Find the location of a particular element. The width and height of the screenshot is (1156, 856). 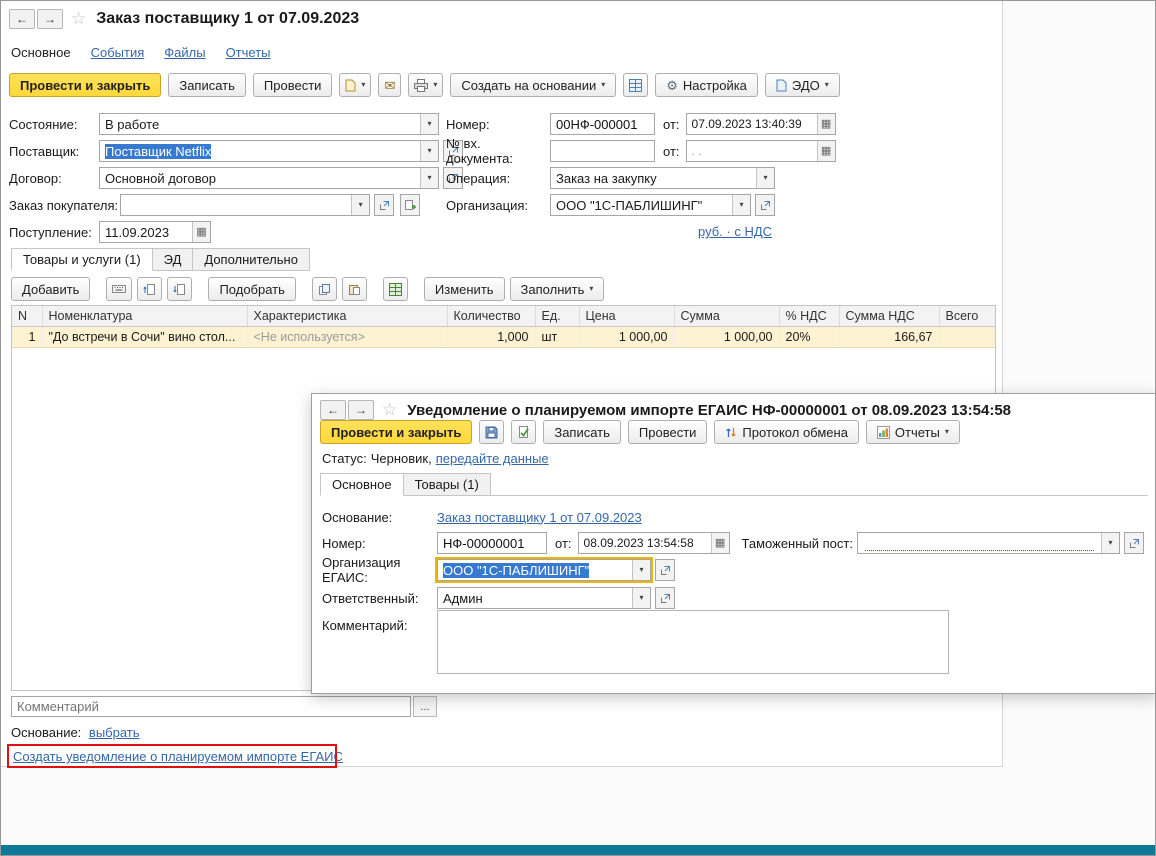

notification-date-field: 08.09.2023 13:54:58 ▦ is located at coordinates (653, 543).